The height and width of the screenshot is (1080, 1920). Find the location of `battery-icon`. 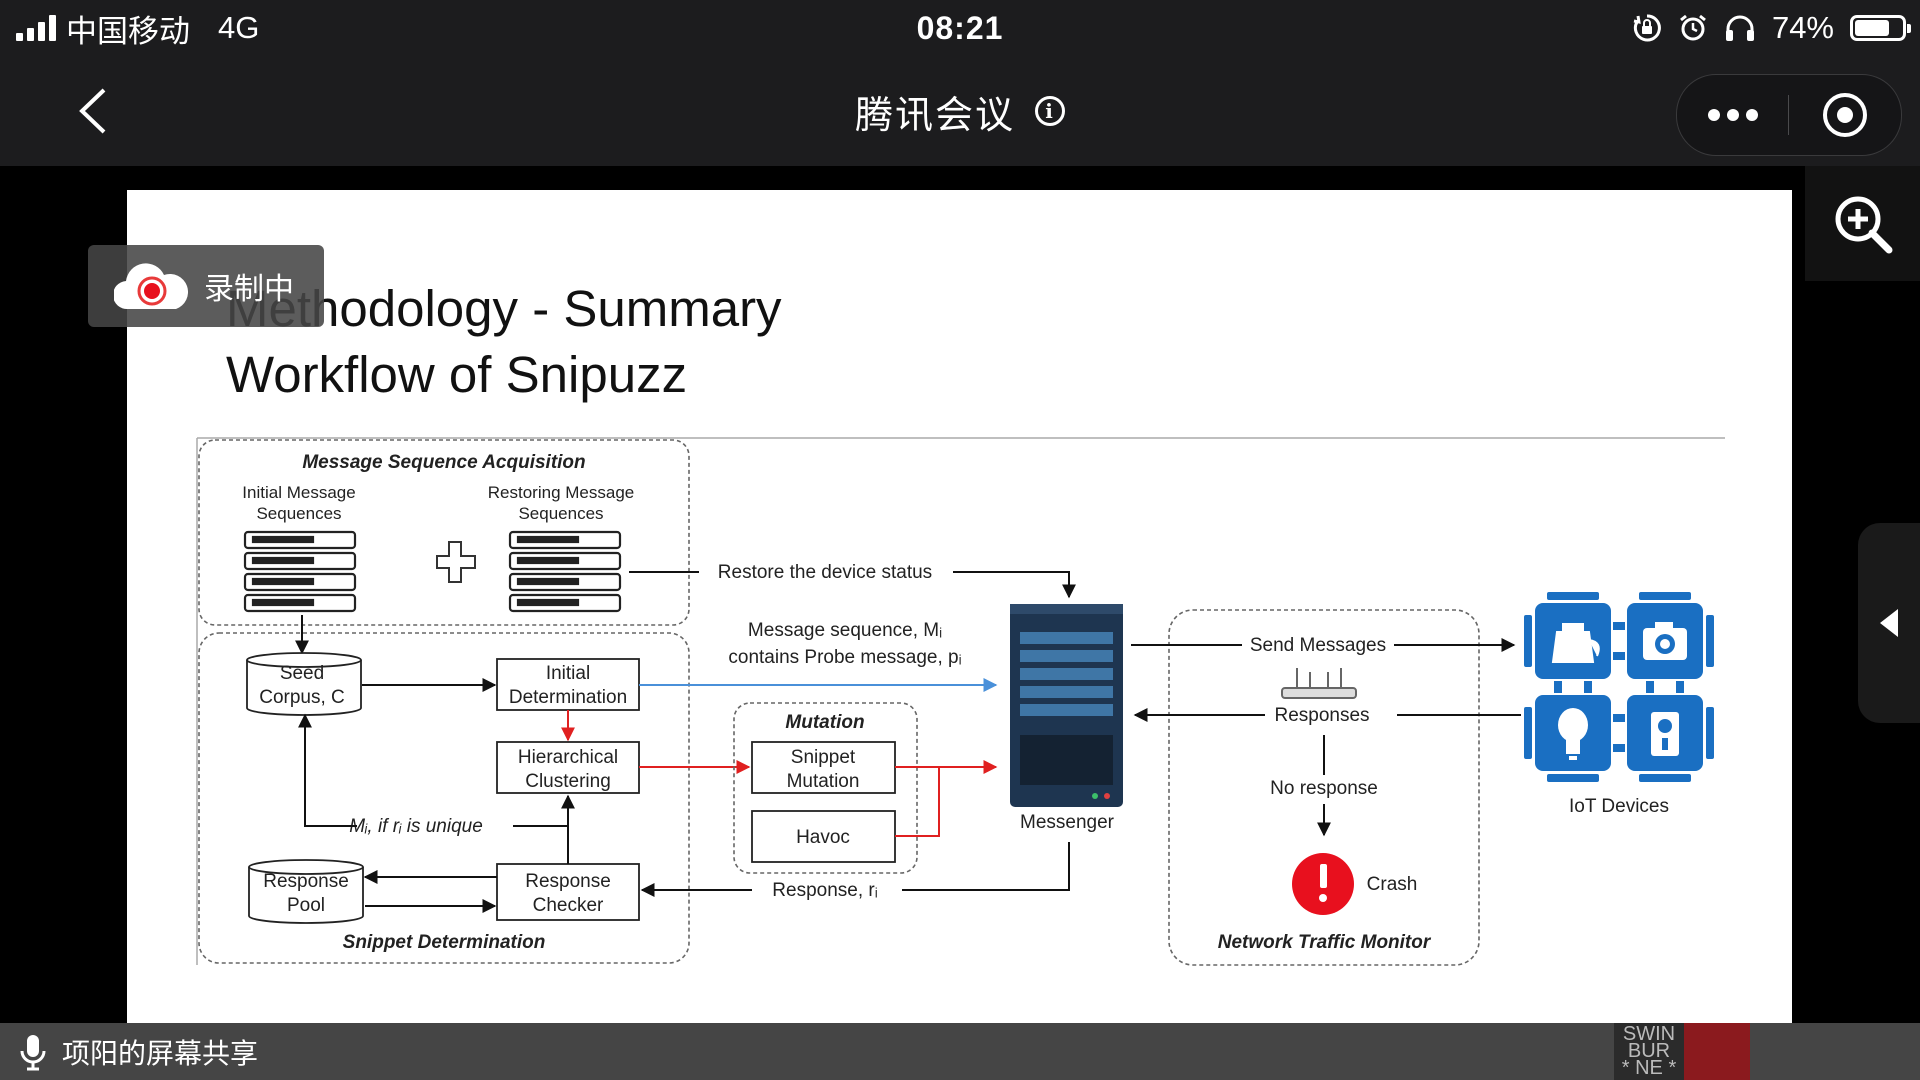

battery-icon is located at coordinates (1880, 28).